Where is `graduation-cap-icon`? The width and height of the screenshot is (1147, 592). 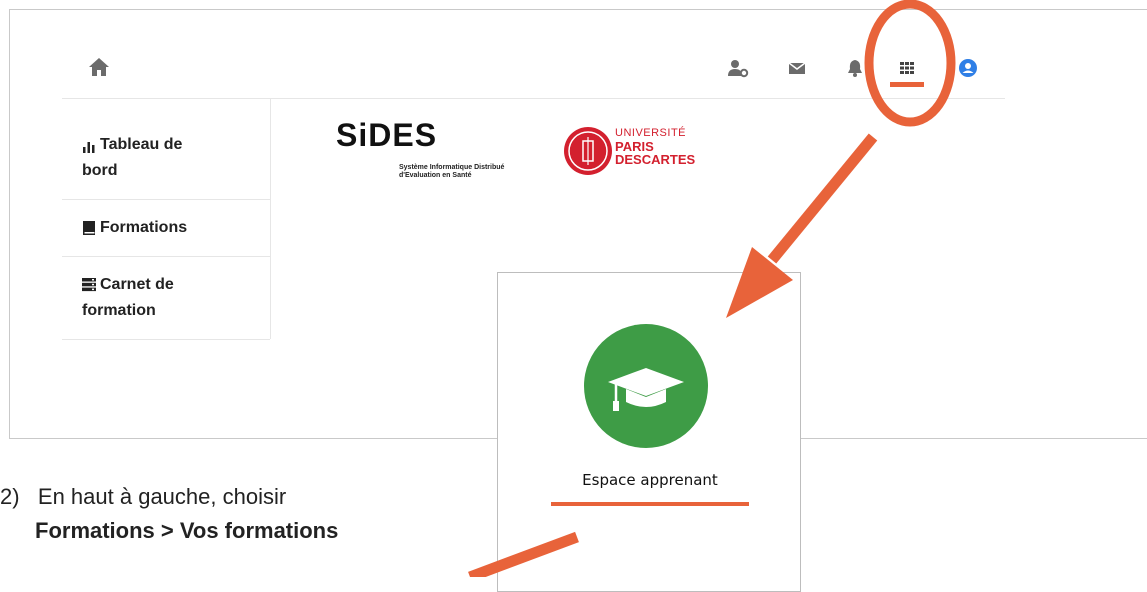
graduation-cap-icon is located at coordinates (646, 389).